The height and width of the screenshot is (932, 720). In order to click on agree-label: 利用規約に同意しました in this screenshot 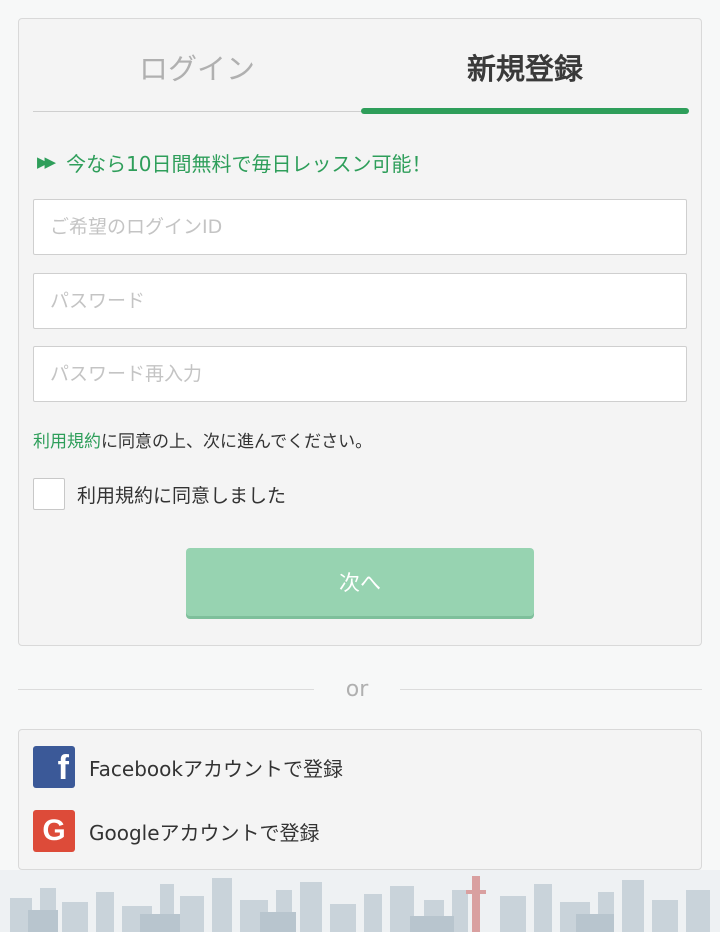, I will do `click(181, 494)`.